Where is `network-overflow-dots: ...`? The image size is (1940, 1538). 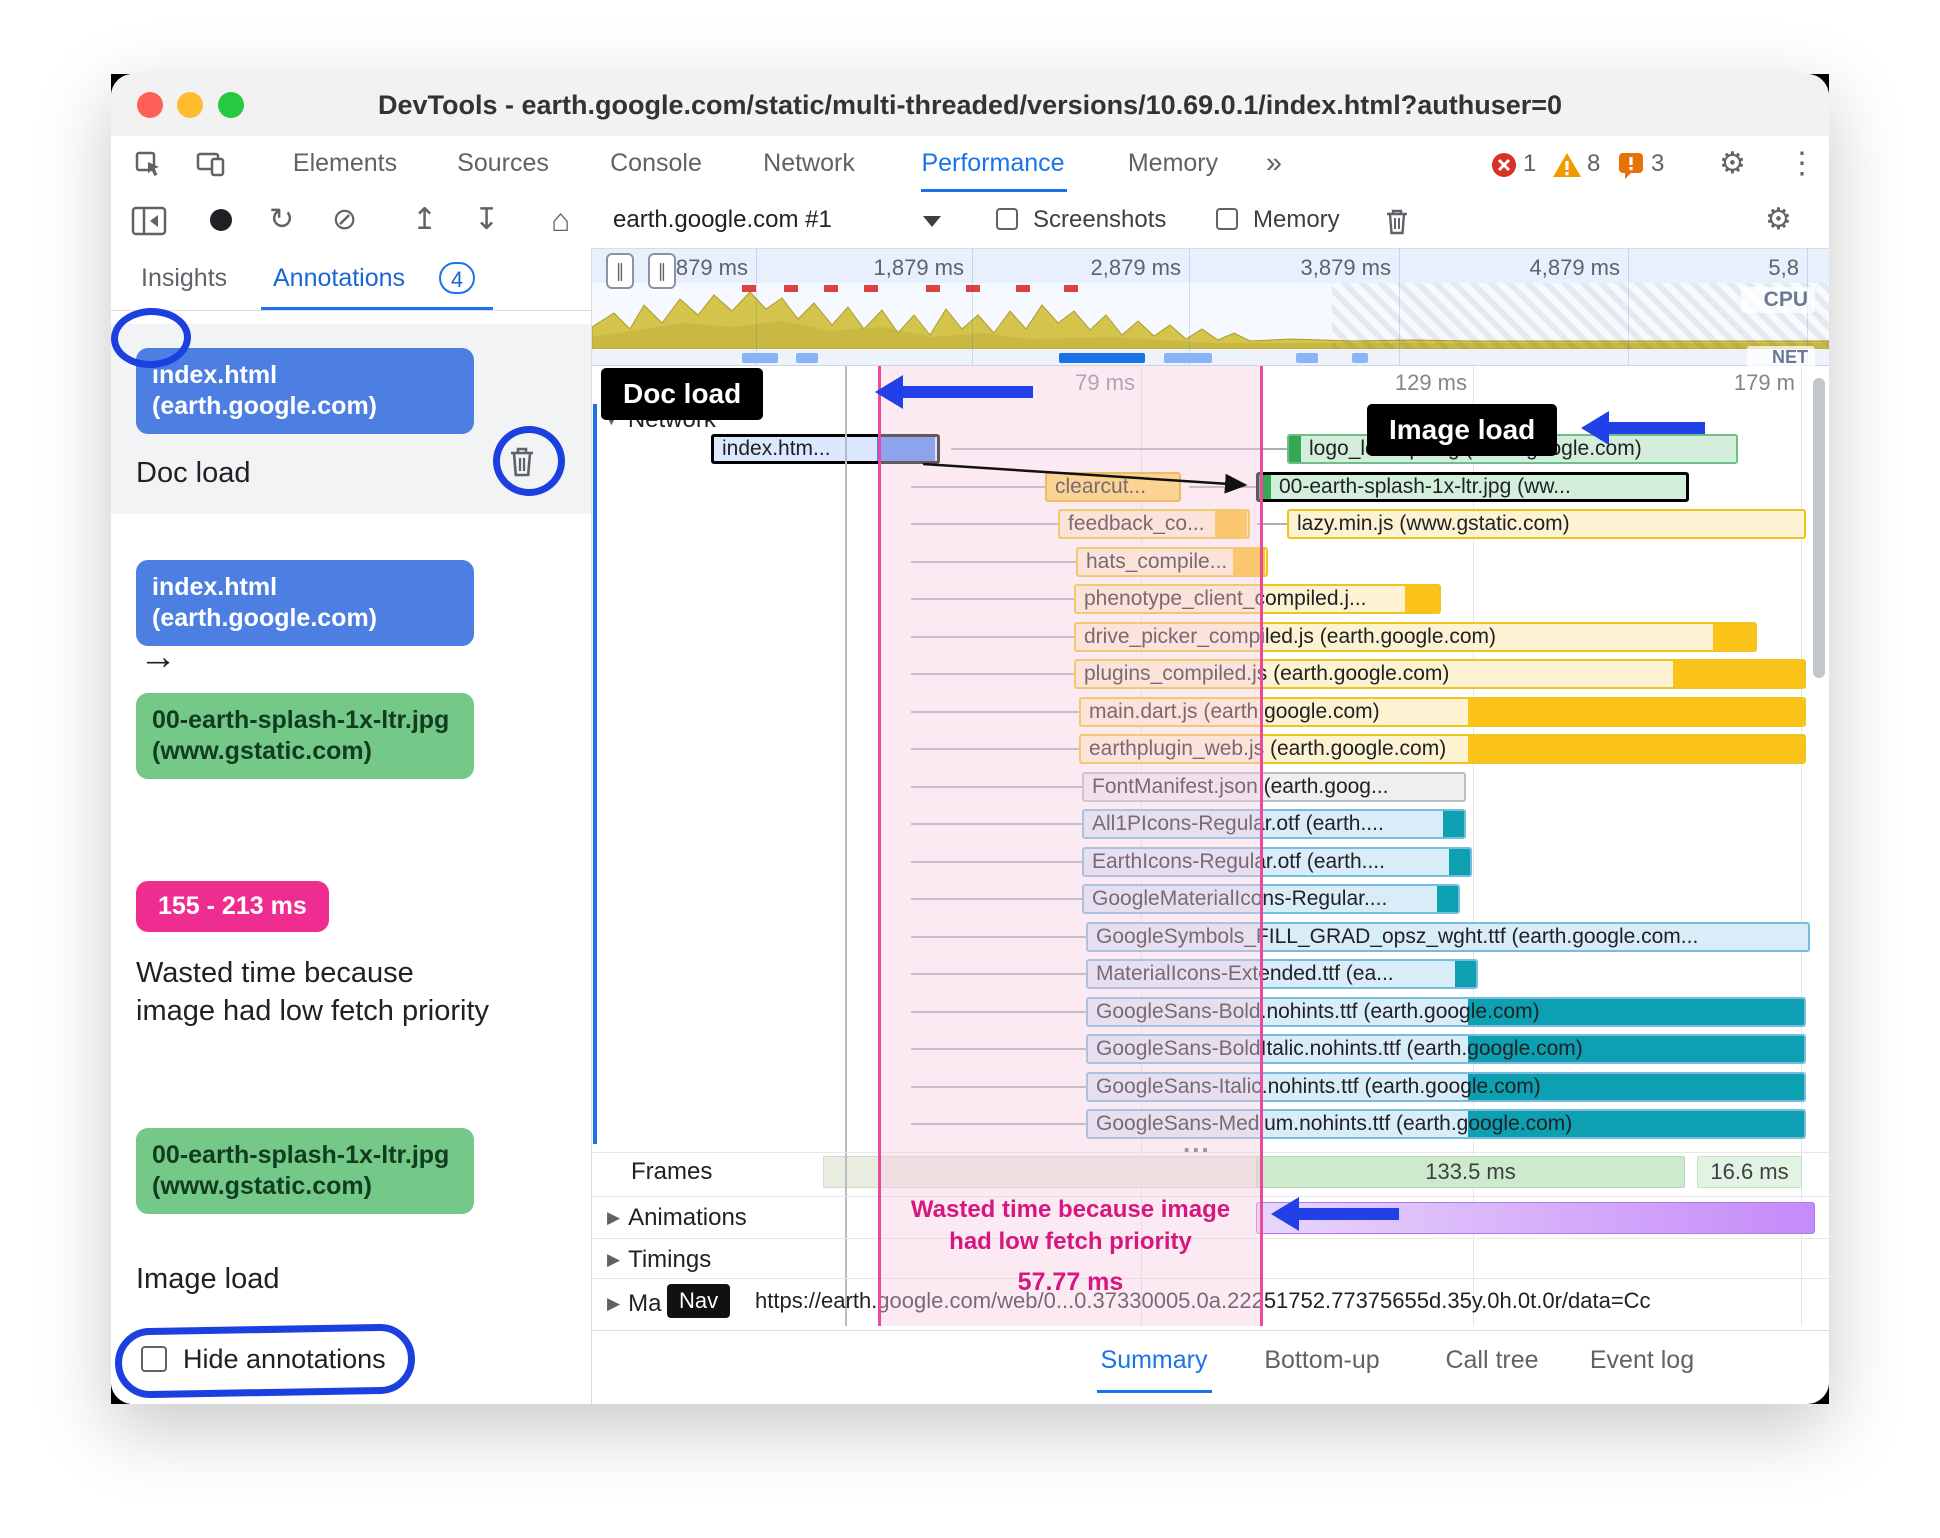
network-overflow-dots: ... is located at coordinates (1197, 1143).